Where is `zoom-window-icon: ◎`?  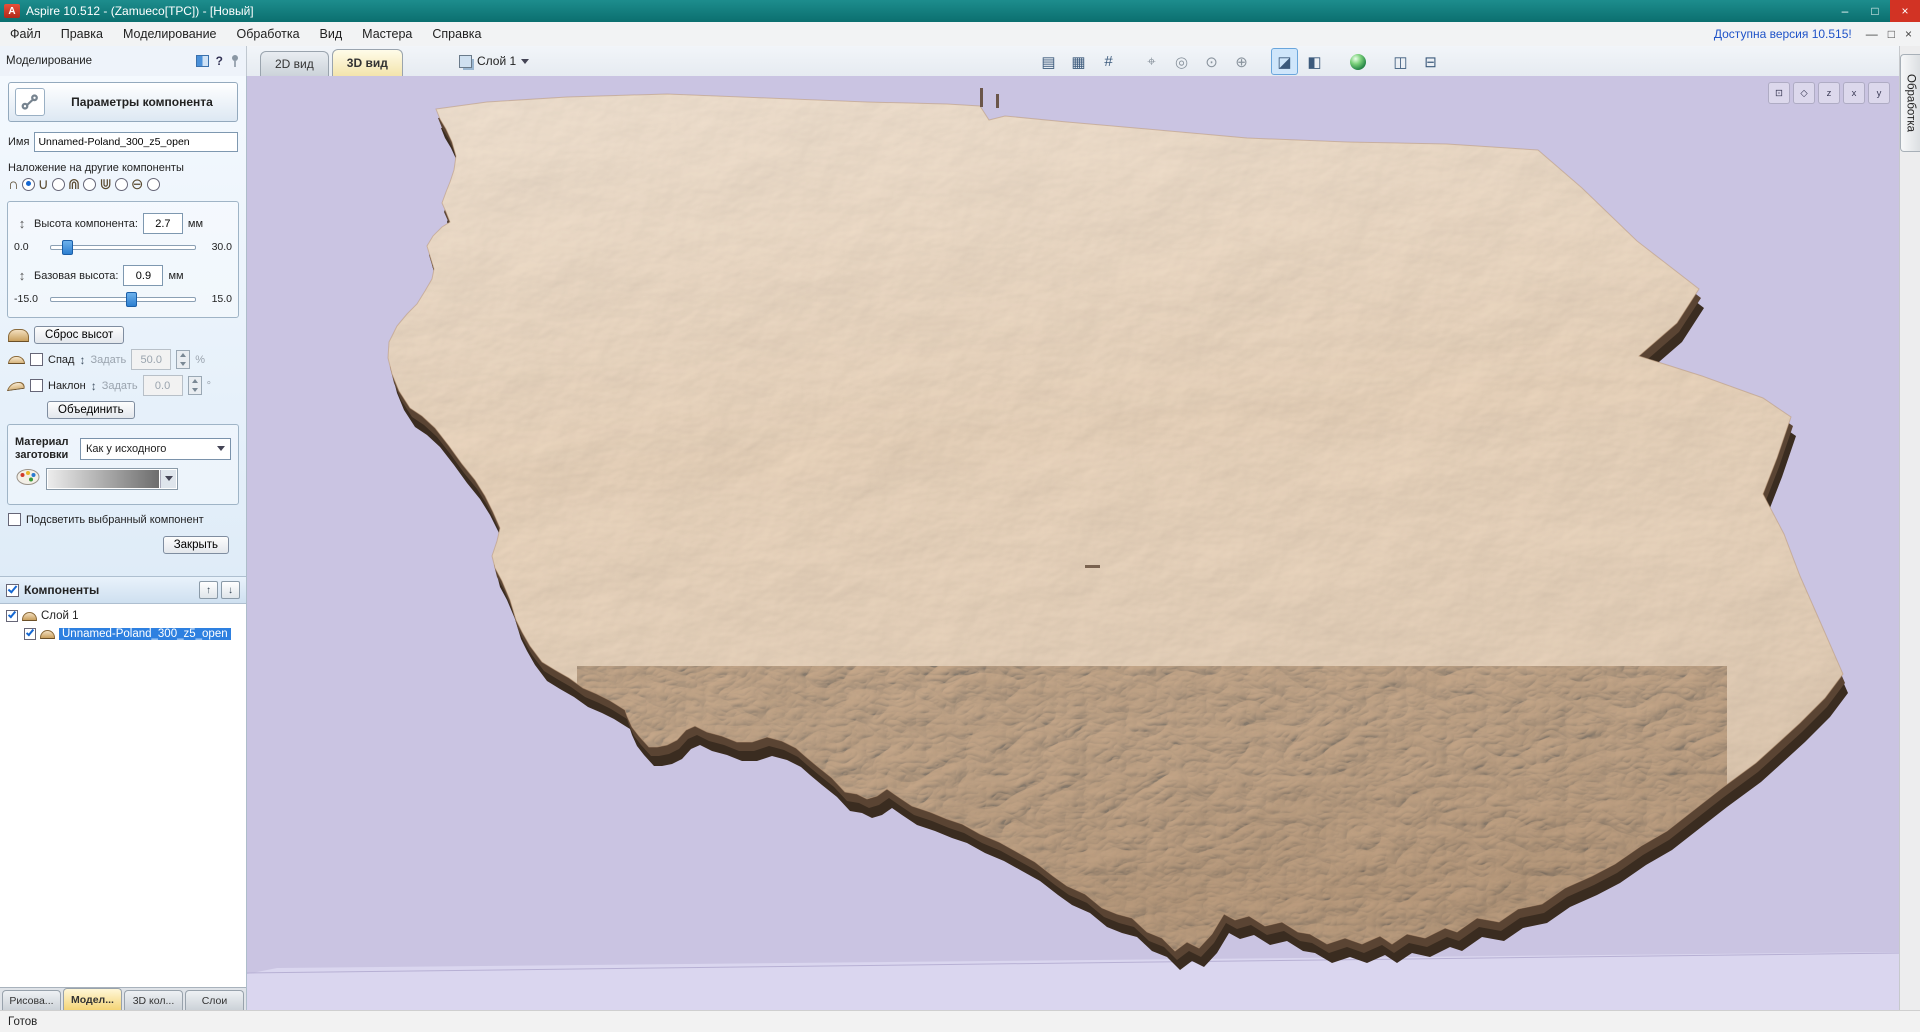
zoom-window-icon: ◎ is located at coordinates (1181, 61).